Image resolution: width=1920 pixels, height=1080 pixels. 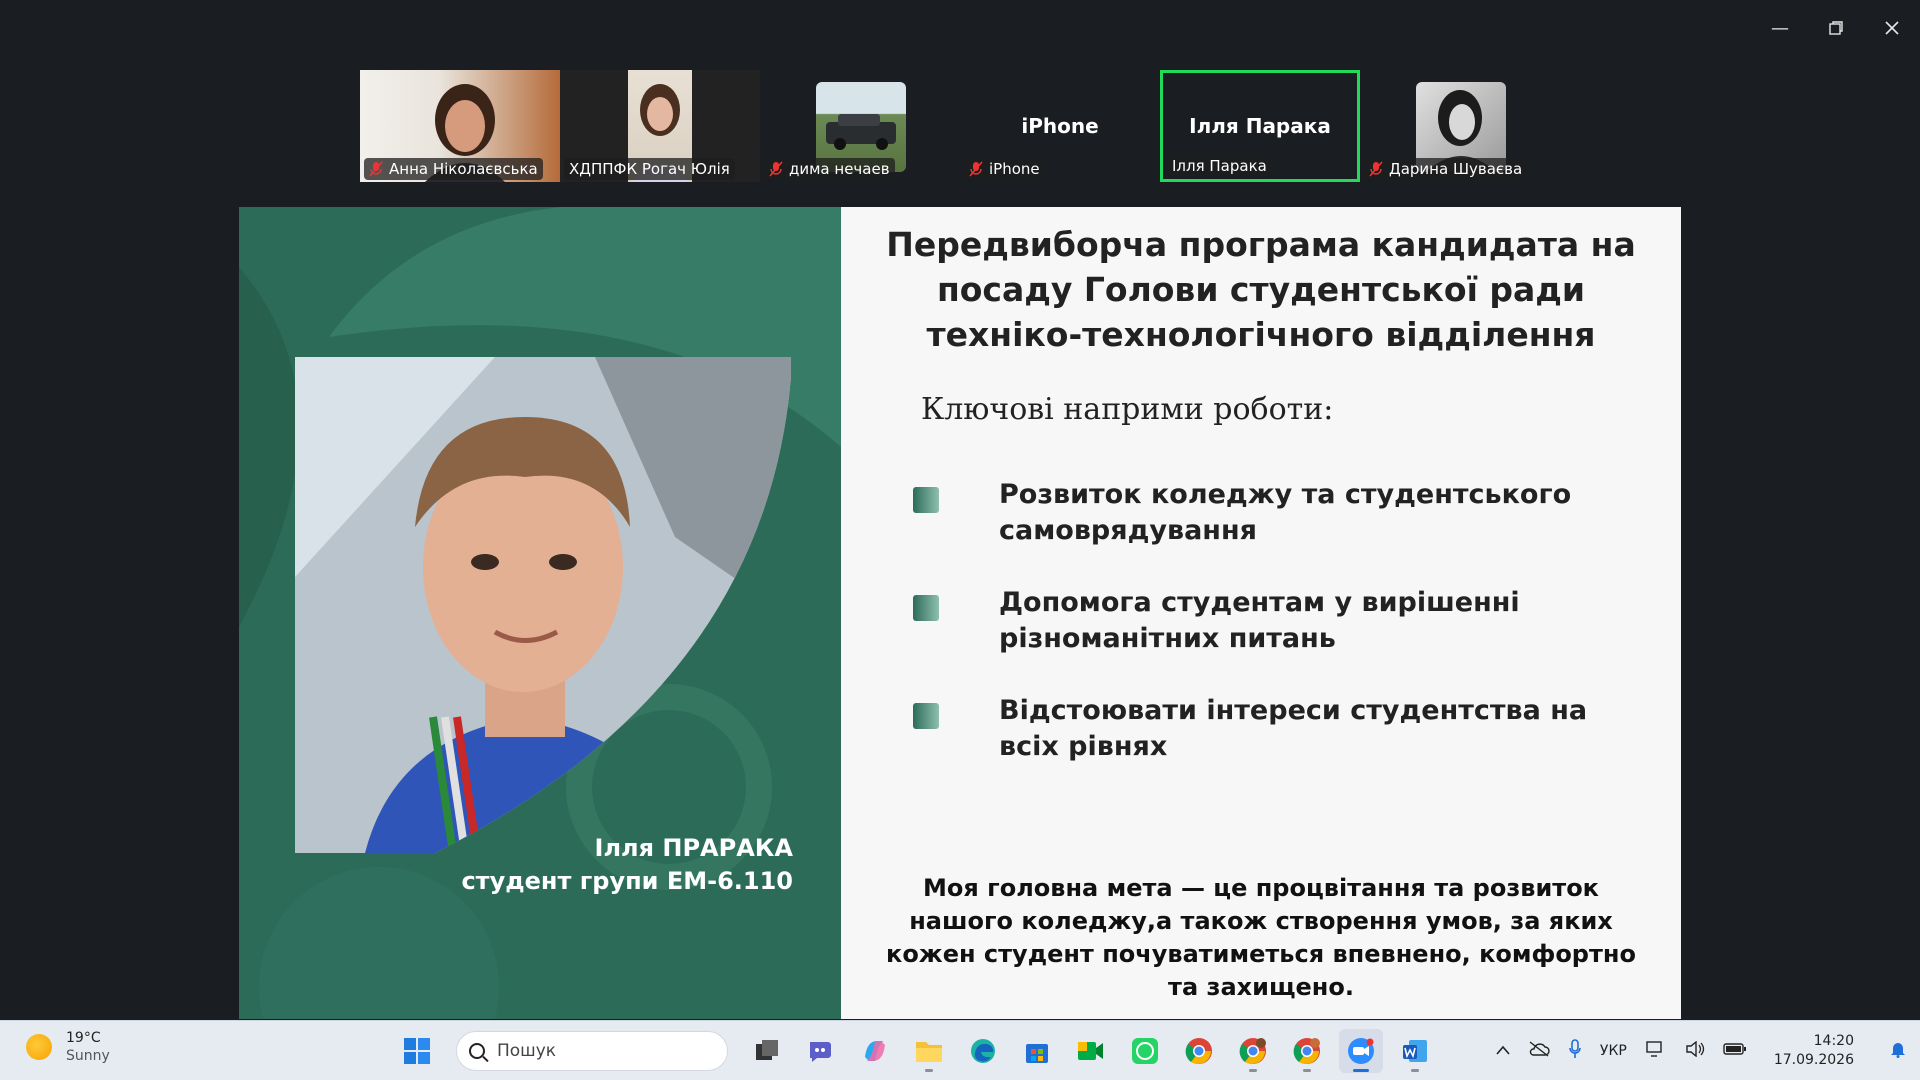 I want to click on participant-tile-active-speaker: Ілля Парака Ілля Парака, so click(x=1260, y=126).